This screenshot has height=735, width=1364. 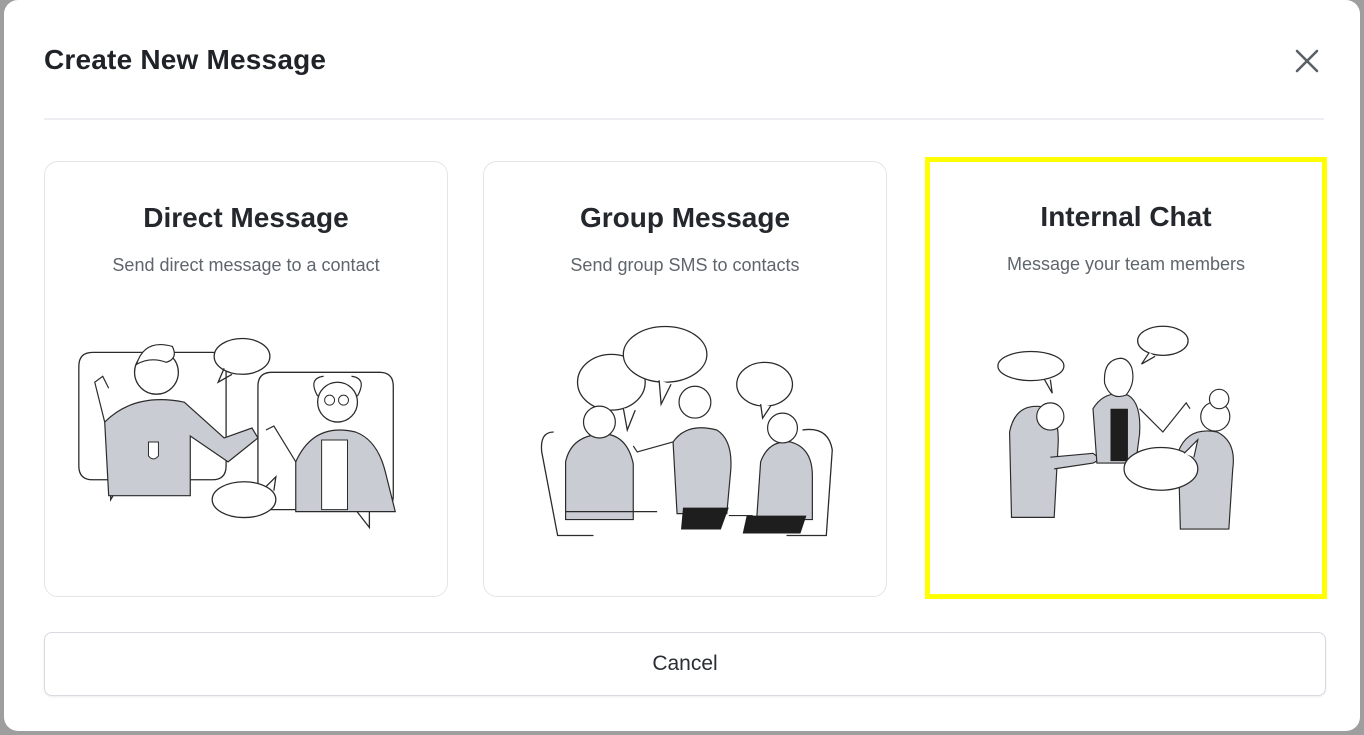 What do you see at coordinates (246, 265) in the screenshot?
I see `direct-message-subtitle: Send direct message to a contact` at bounding box center [246, 265].